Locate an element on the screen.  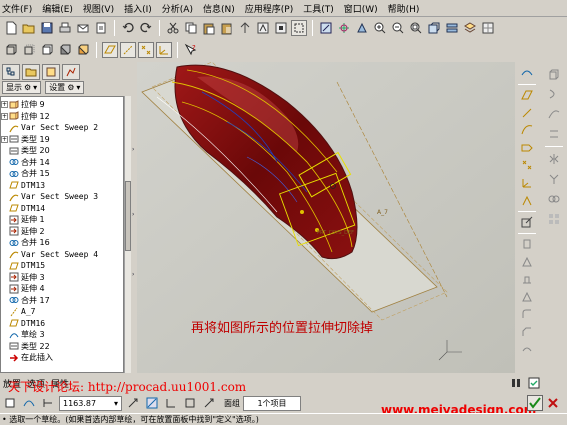
shading-icon is located at coordinates (65, 50).